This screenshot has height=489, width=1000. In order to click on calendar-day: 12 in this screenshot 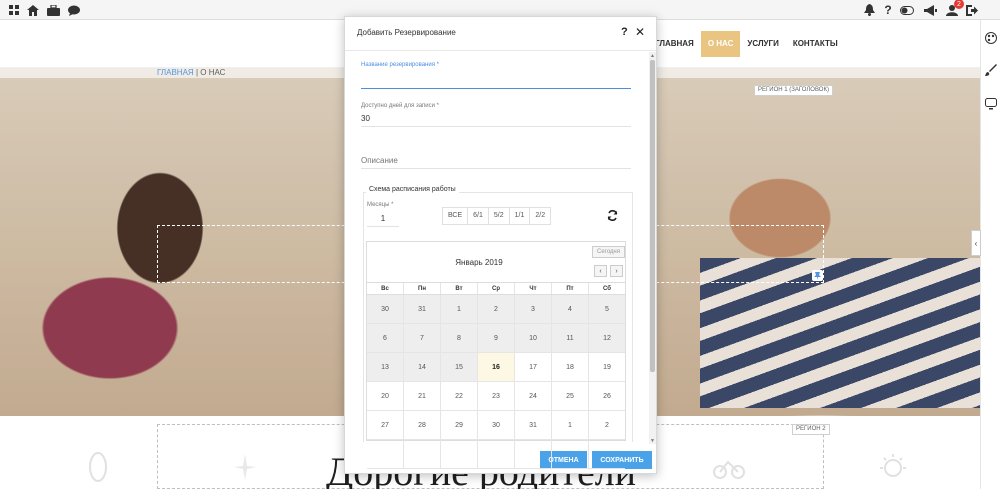, I will do `click(607, 338)`.